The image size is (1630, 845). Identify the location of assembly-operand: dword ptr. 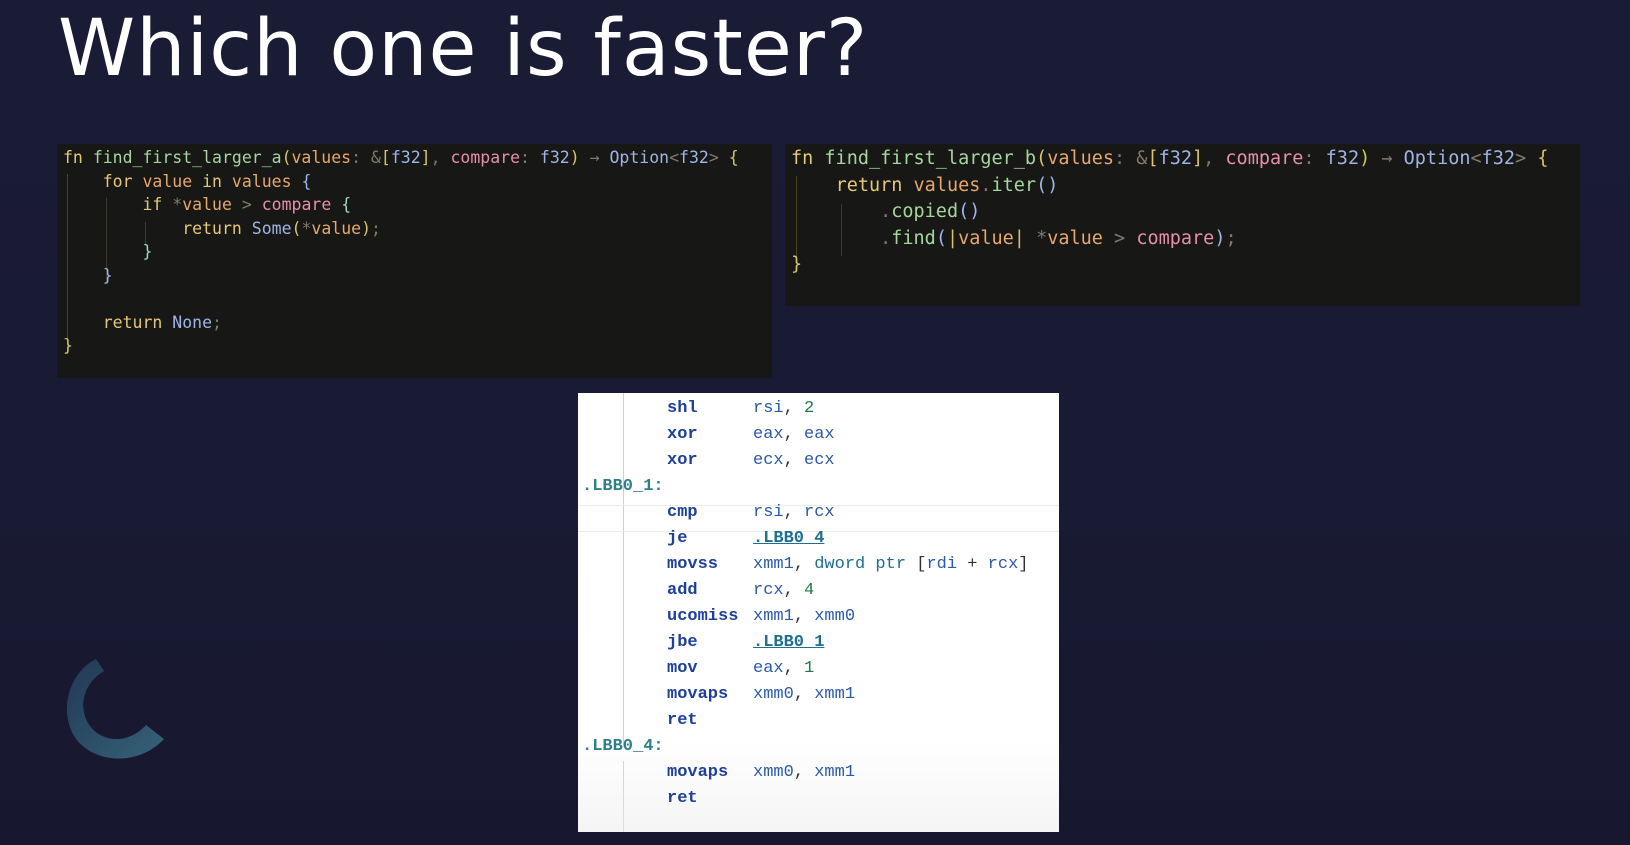
(860, 564).